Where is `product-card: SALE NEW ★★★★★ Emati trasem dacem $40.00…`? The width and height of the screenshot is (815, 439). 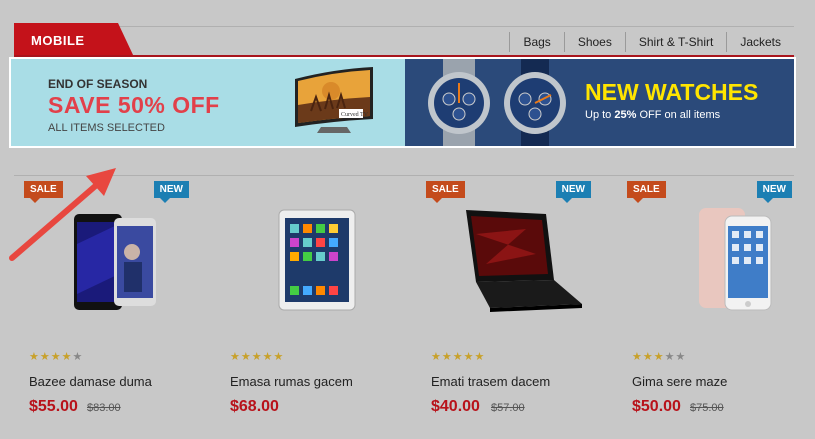
product-card: SALE NEW ★★★★★ Emati trasem dacem $40.00… is located at coordinates (513, 301).